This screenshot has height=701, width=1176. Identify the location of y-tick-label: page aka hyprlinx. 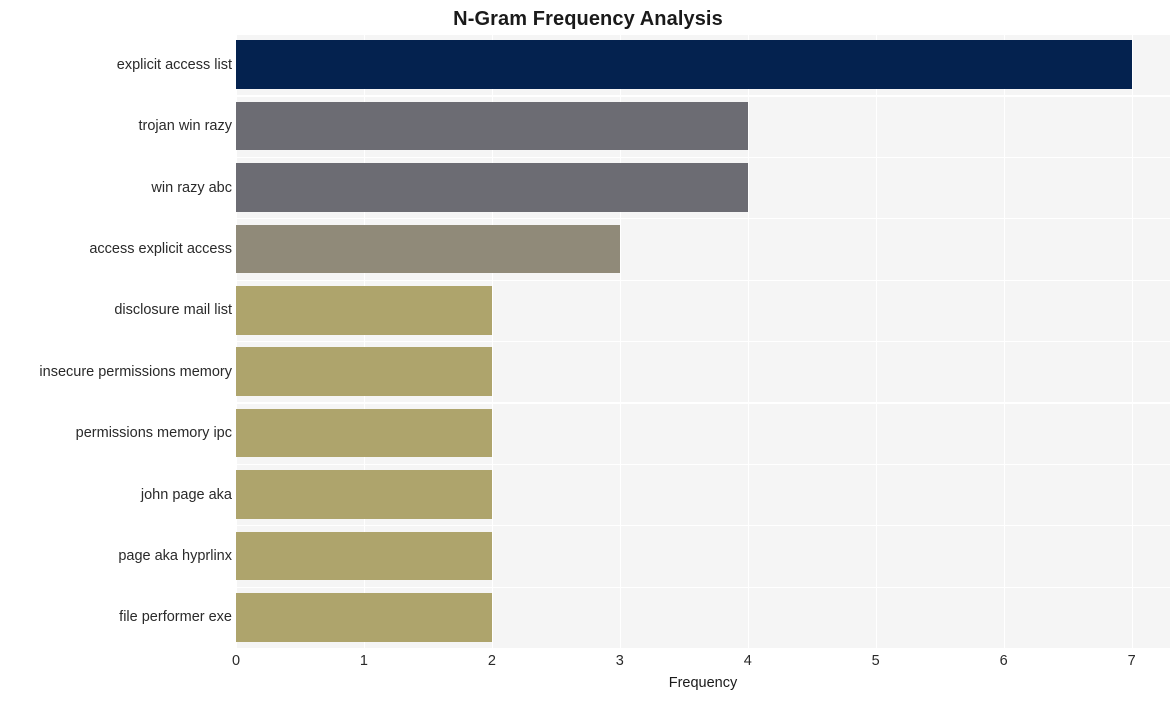
(175, 555).